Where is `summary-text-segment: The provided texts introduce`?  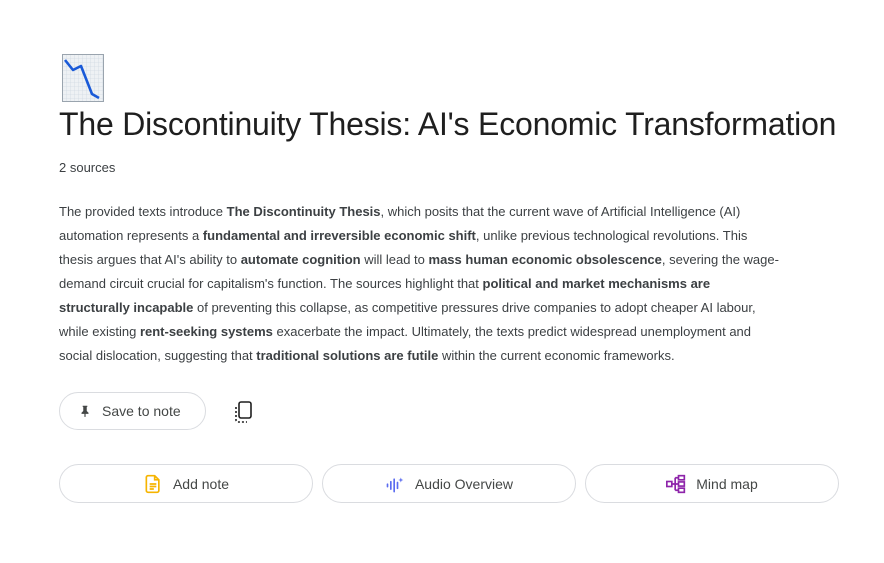 summary-text-segment: The provided texts introduce is located at coordinates (143, 211).